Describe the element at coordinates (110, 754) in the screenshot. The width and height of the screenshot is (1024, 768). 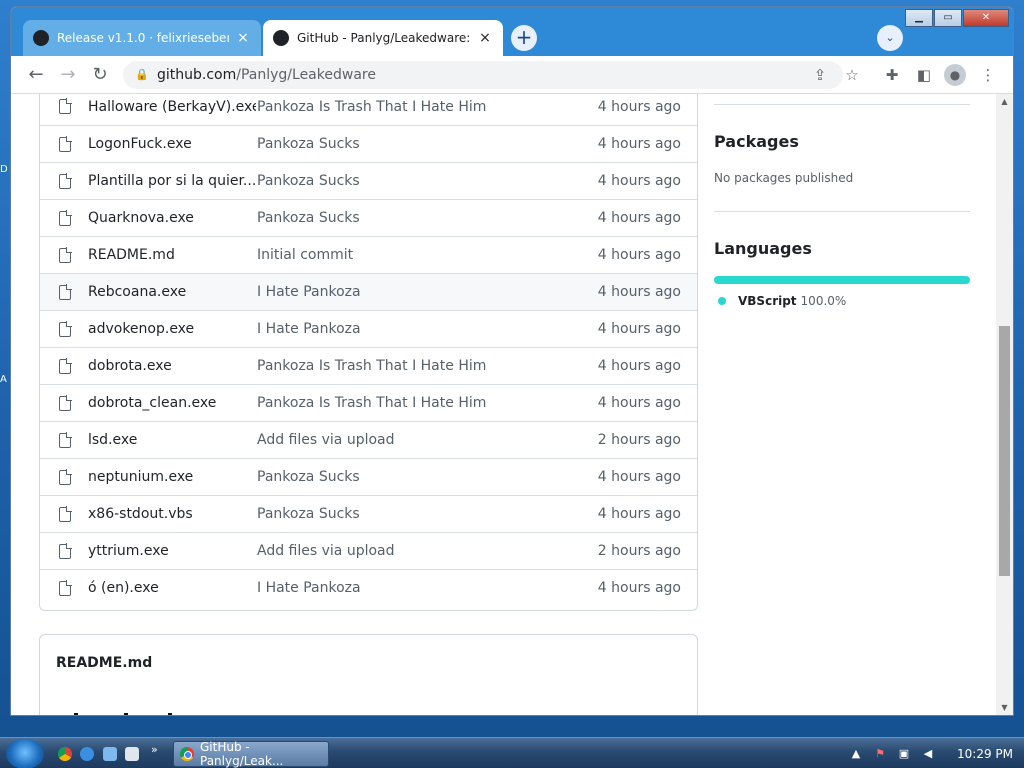
I see `show-desktop-icon` at that location.